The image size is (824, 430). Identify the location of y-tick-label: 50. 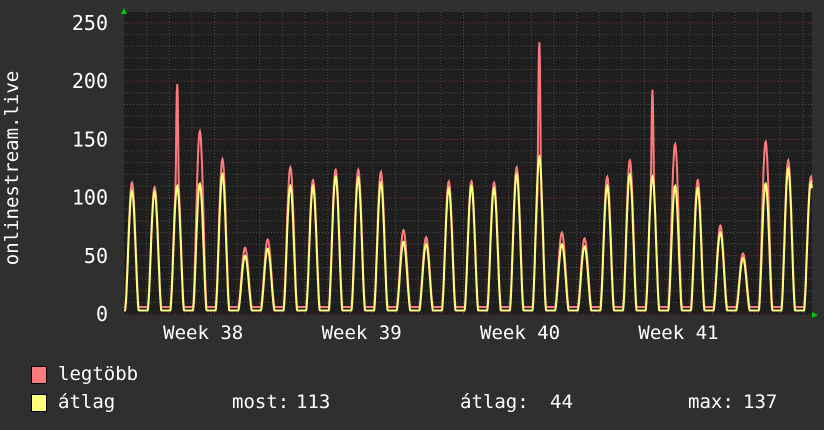
(96, 256).